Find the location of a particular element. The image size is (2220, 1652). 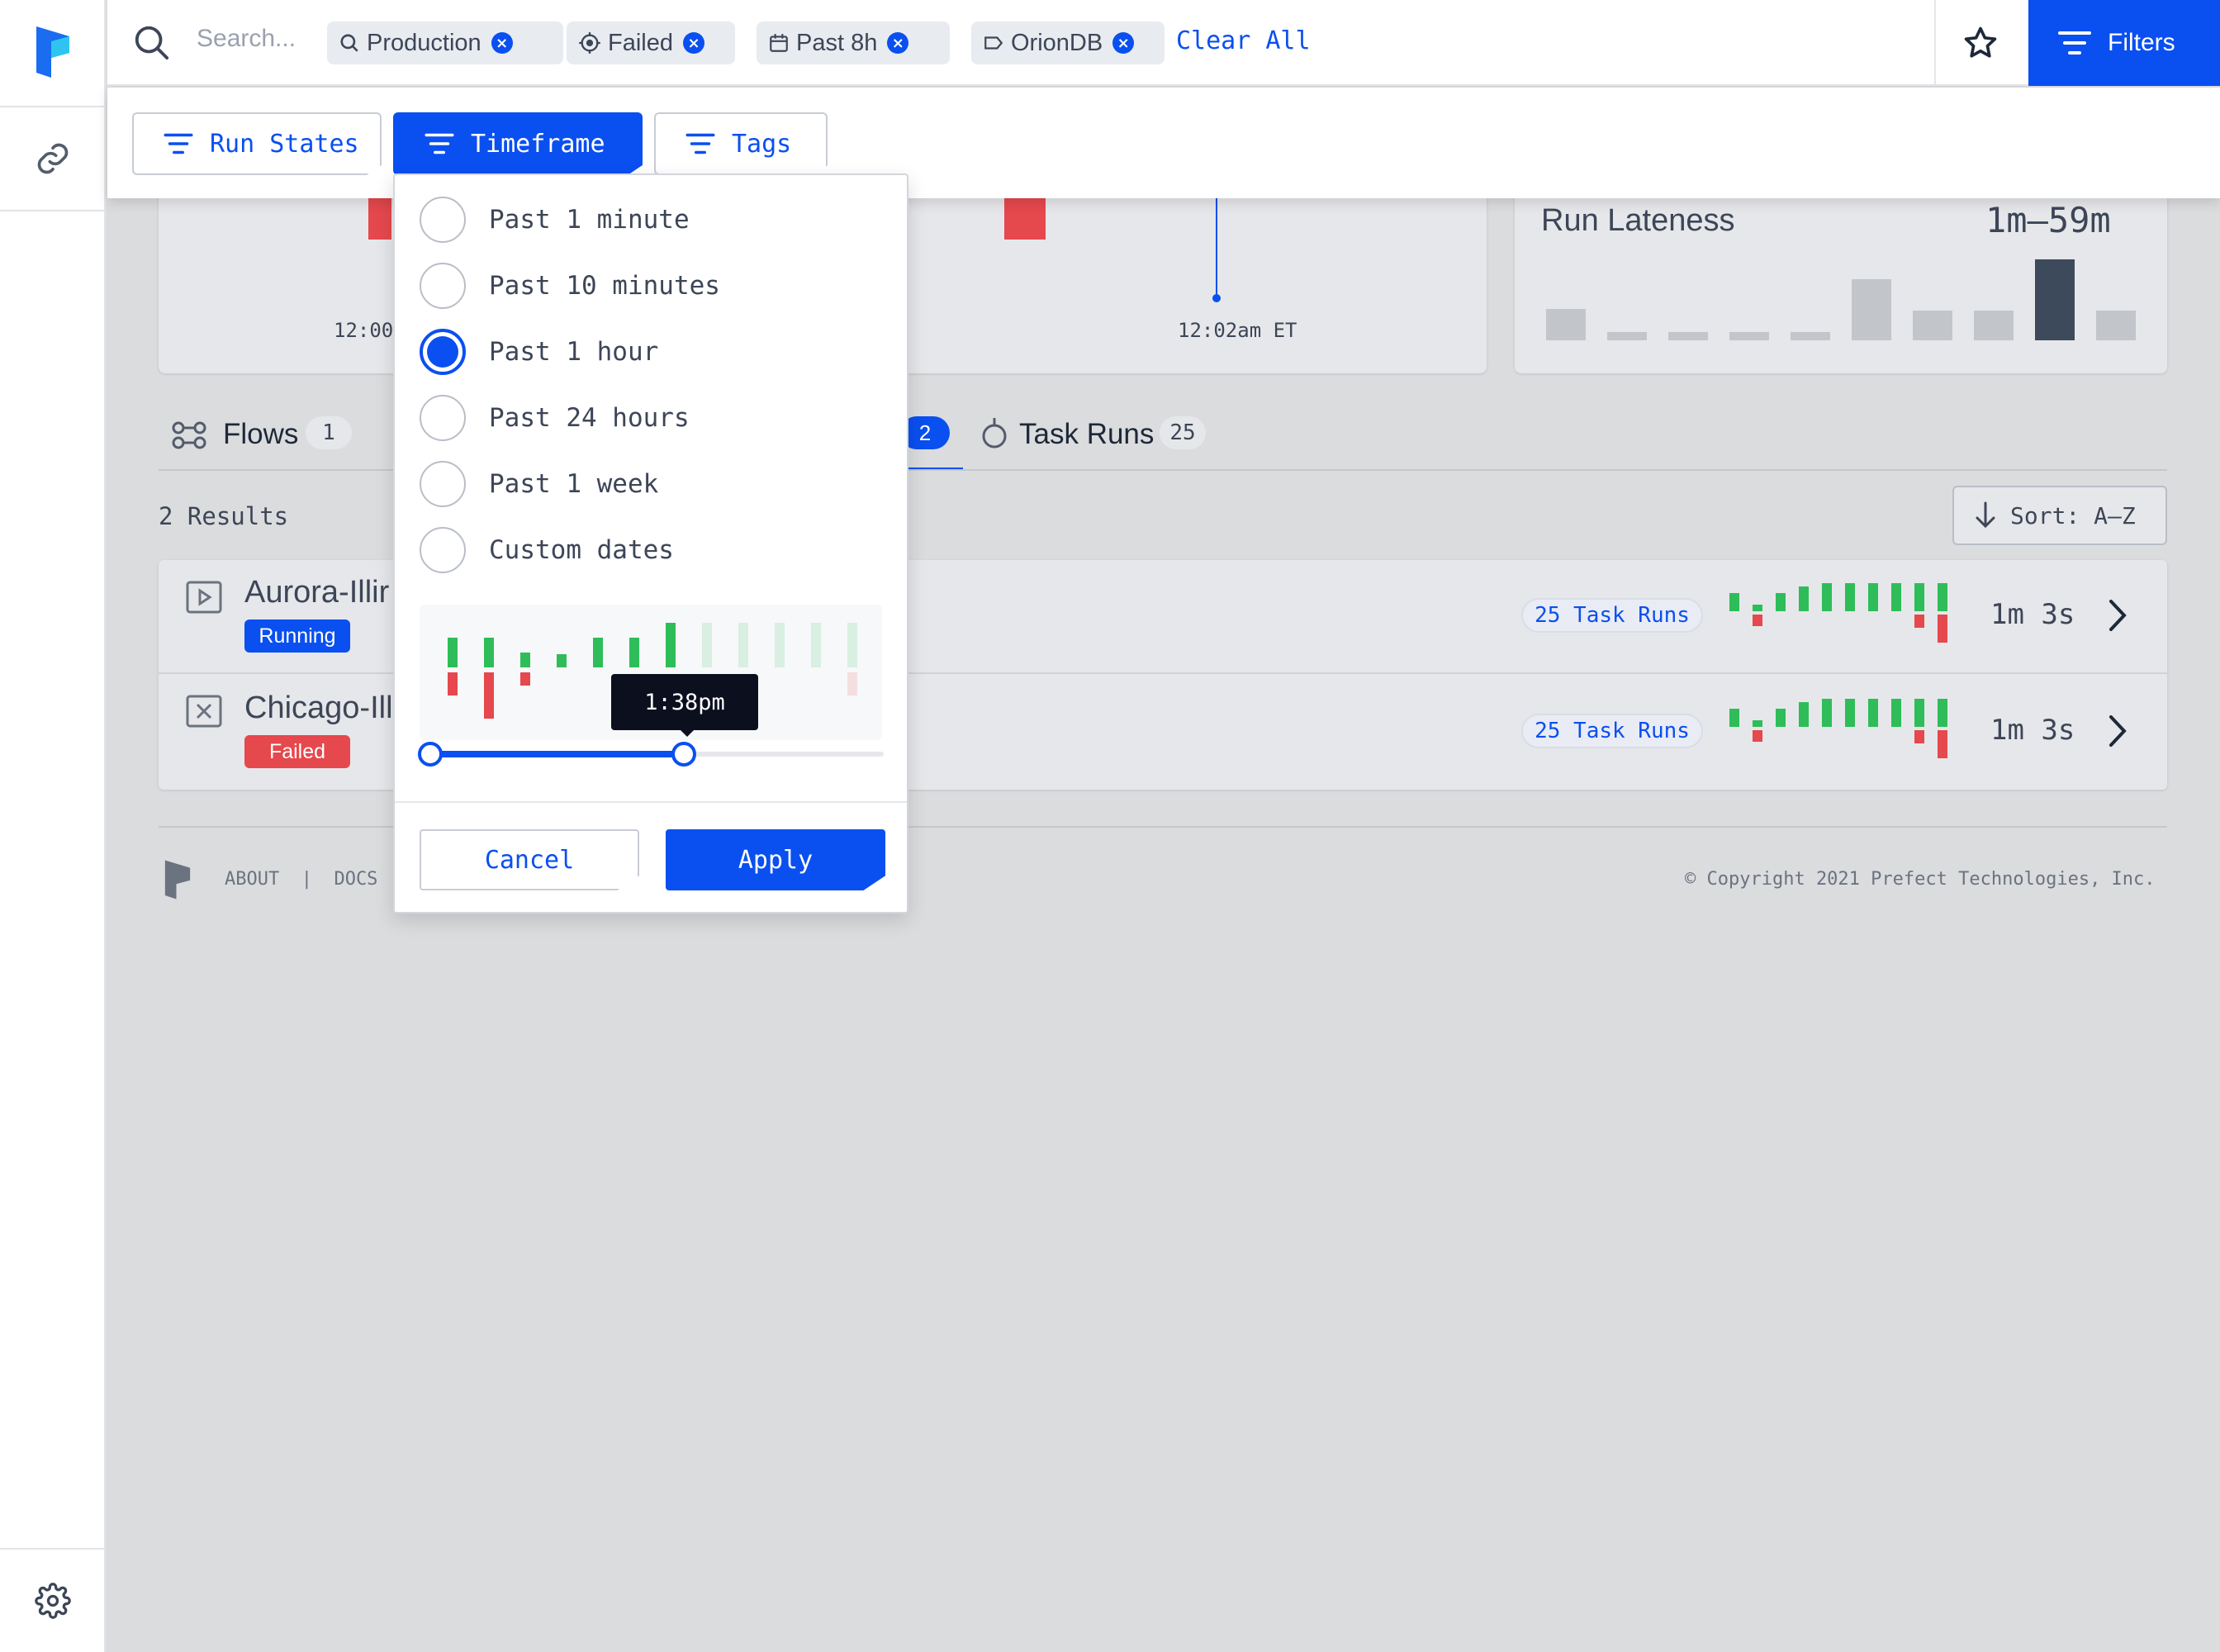

link-icon is located at coordinates (53, 160).